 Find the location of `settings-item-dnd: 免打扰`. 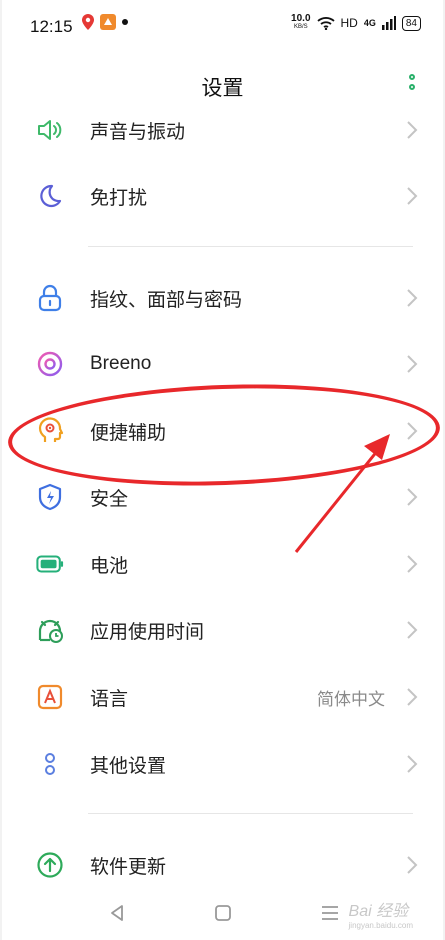

settings-item-dnd: 免打扰 is located at coordinates (222, 196).